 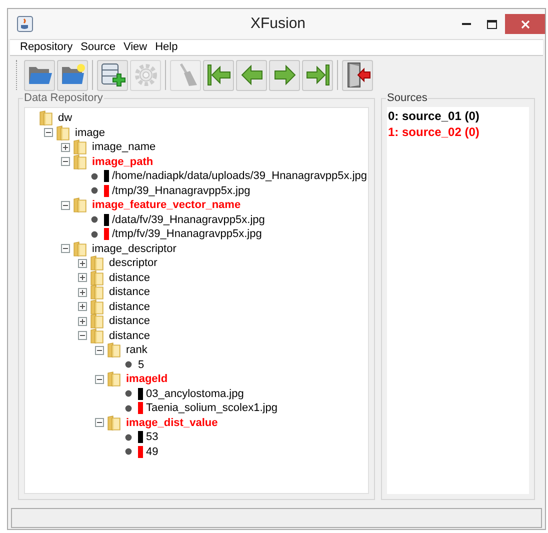 I want to click on right-arrow-icon, so click(x=285, y=75).